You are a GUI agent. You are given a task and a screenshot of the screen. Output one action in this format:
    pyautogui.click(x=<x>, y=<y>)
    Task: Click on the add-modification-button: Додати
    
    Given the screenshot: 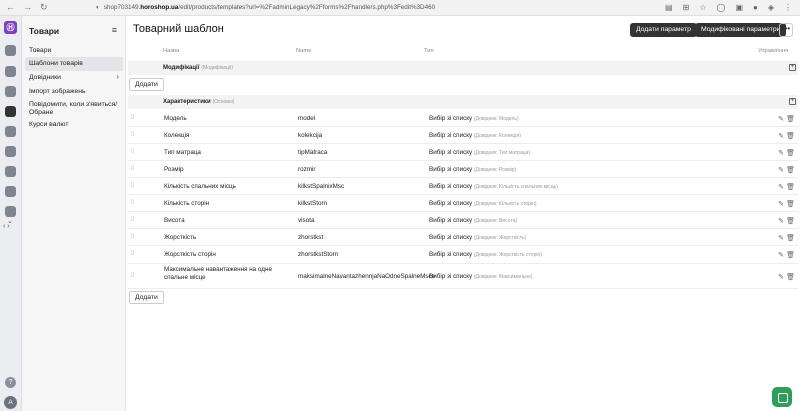 What is the action you would take?
    pyautogui.click(x=146, y=84)
    